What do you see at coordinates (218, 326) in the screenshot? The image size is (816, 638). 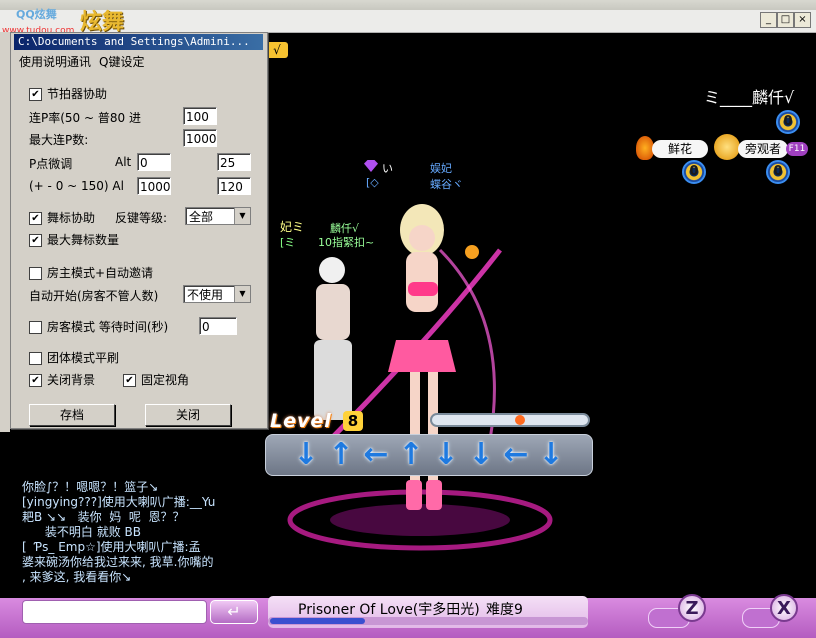 I see `guest-wait-input: 0` at bounding box center [218, 326].